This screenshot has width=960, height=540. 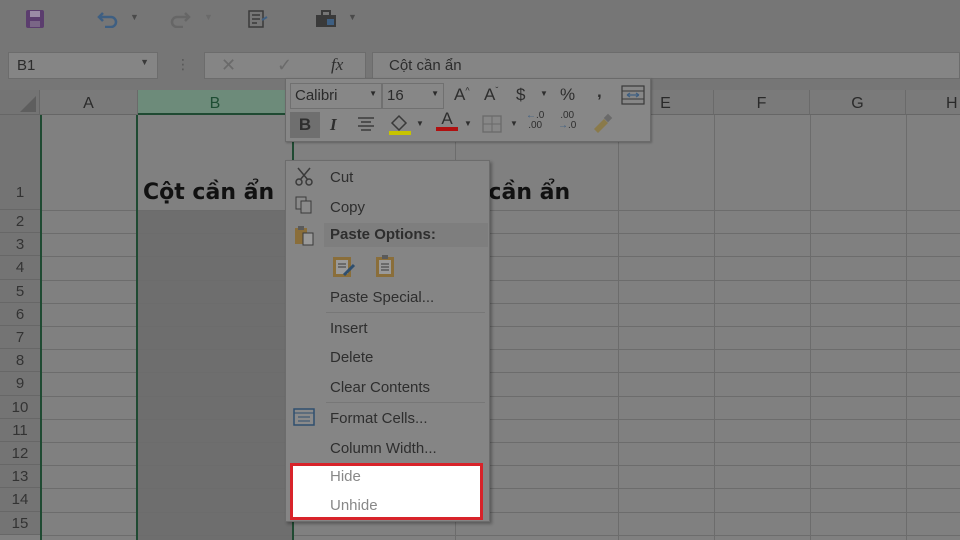 What do you see at coordinates (228, 65) in the screenshot?
I see `cancel-icon: ✕` at bounding box center [228, 65].